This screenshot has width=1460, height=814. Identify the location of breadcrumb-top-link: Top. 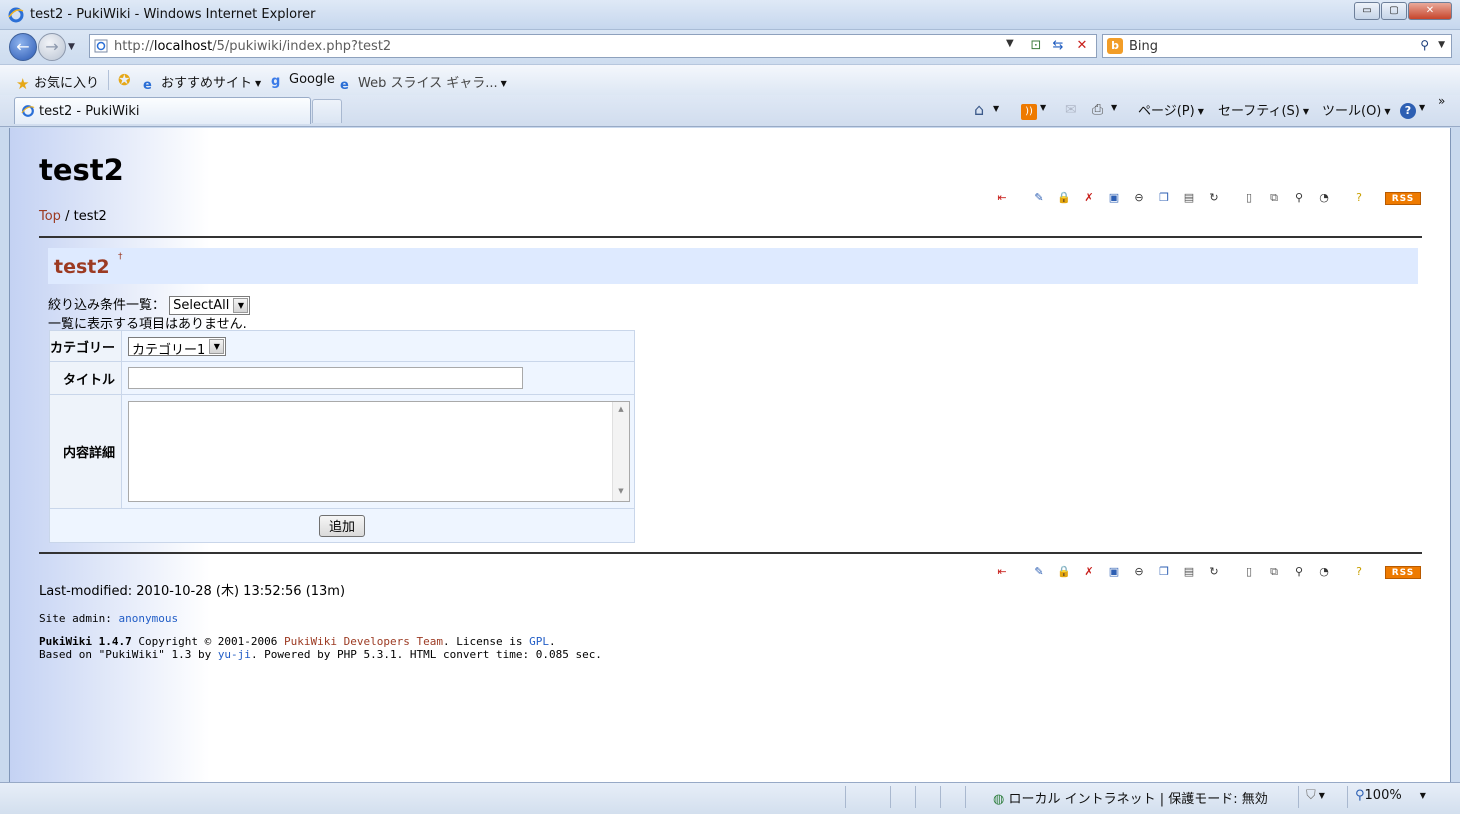
(50, 216).